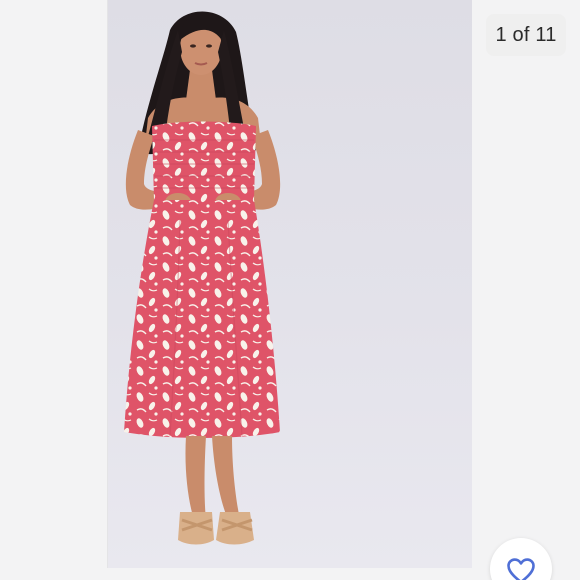 This screenshot has width=580, height=580. I want to click on image-counter: 1 of 11, so click(526, 35).